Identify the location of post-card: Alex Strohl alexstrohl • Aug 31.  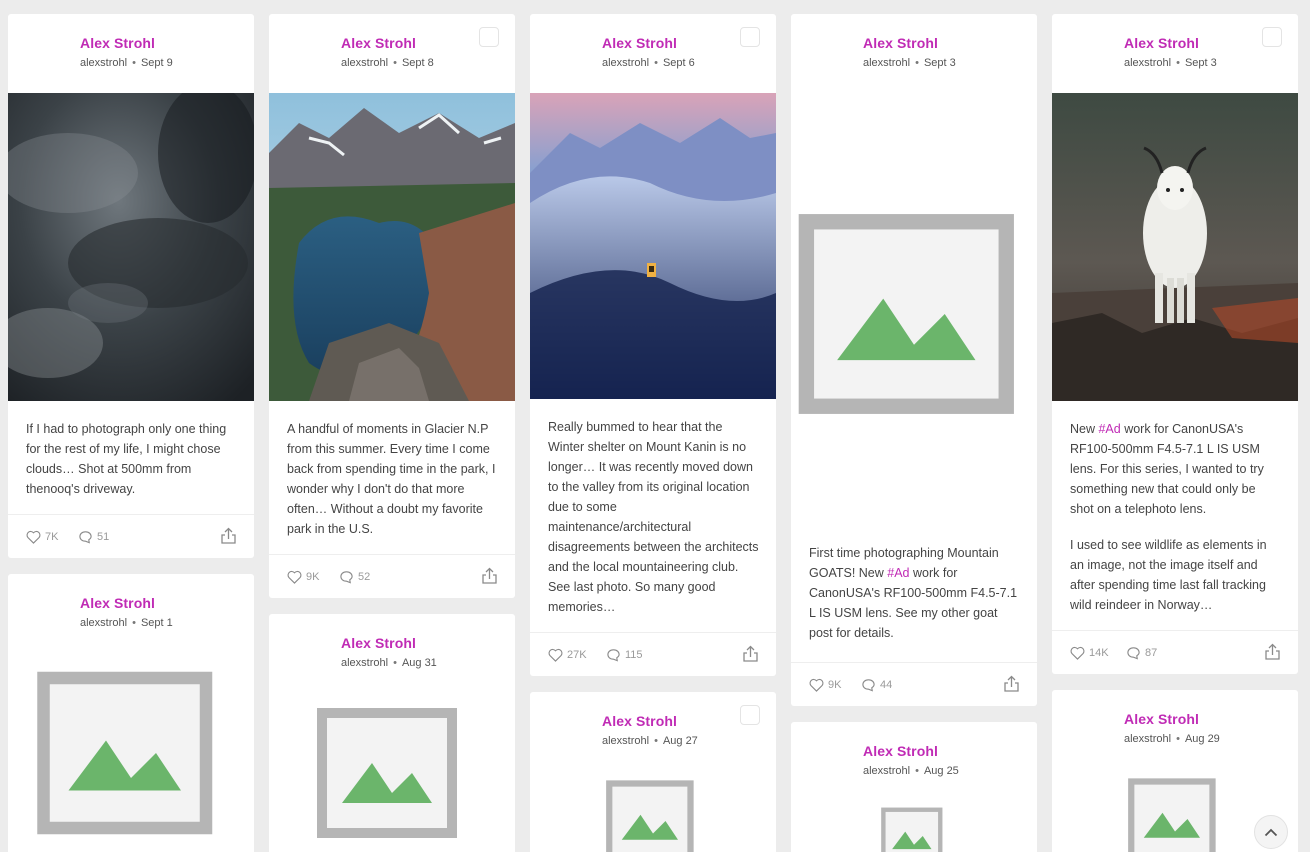
(392, 733).